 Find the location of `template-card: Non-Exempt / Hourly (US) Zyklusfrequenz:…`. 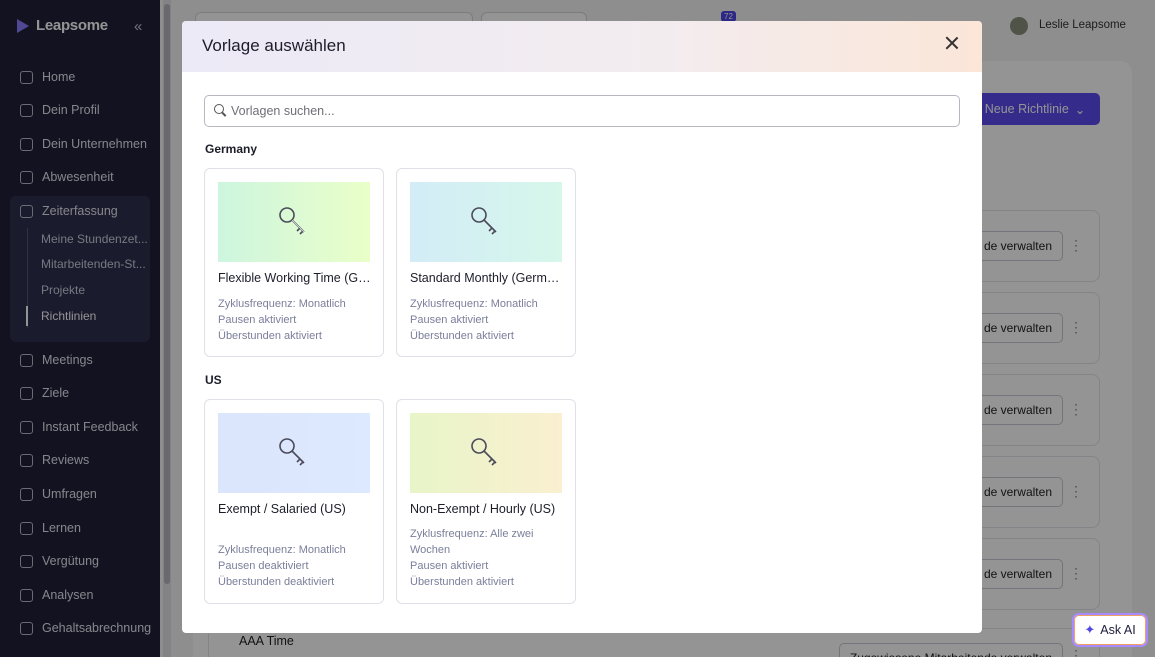

template-card: Non-Exempt / Hourly (US) Zyklusfrequenz:… is located at coordinates (486, 501).